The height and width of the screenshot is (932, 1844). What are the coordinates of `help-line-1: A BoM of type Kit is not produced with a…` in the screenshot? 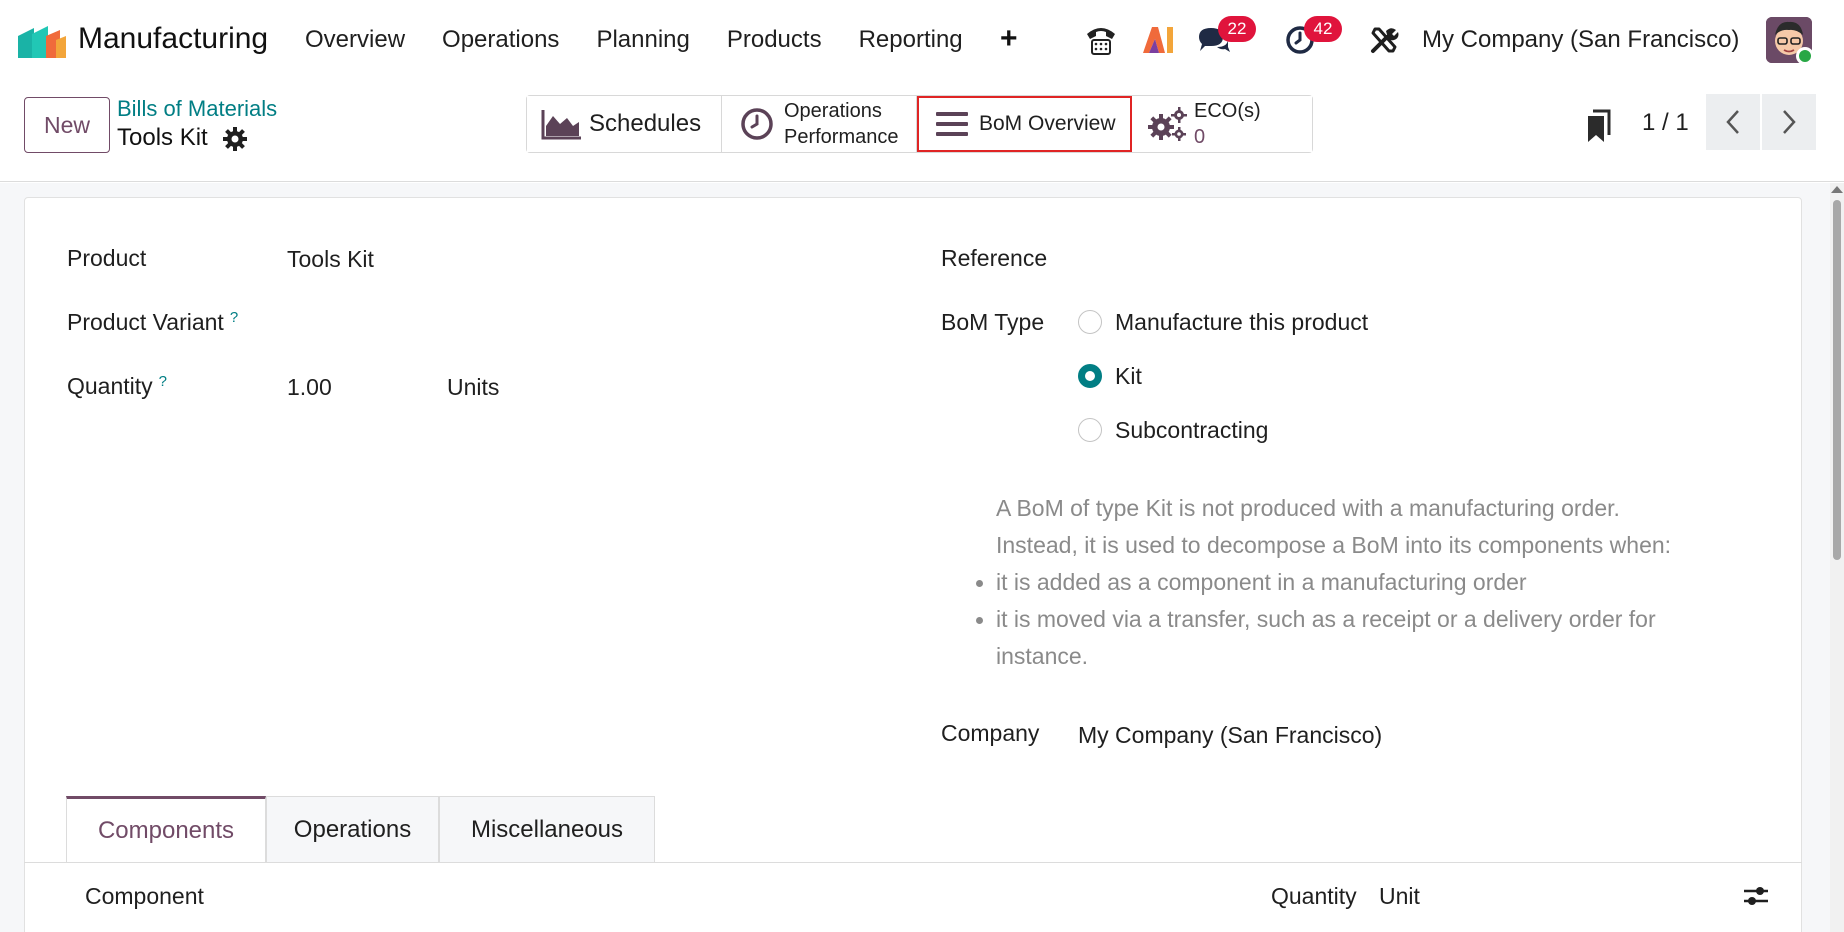 It's located at (1308, 508).